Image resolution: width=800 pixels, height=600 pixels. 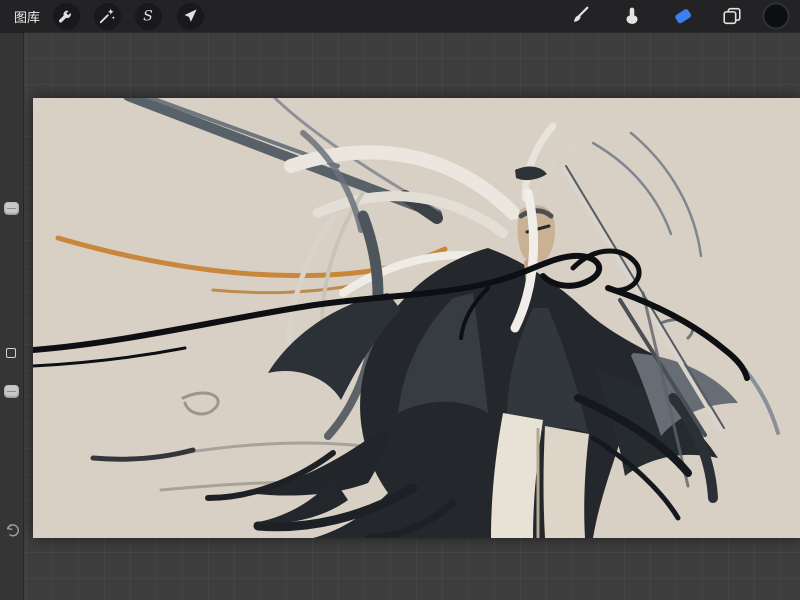 I want to click on selection-button: S, so click(x=148, y=16).